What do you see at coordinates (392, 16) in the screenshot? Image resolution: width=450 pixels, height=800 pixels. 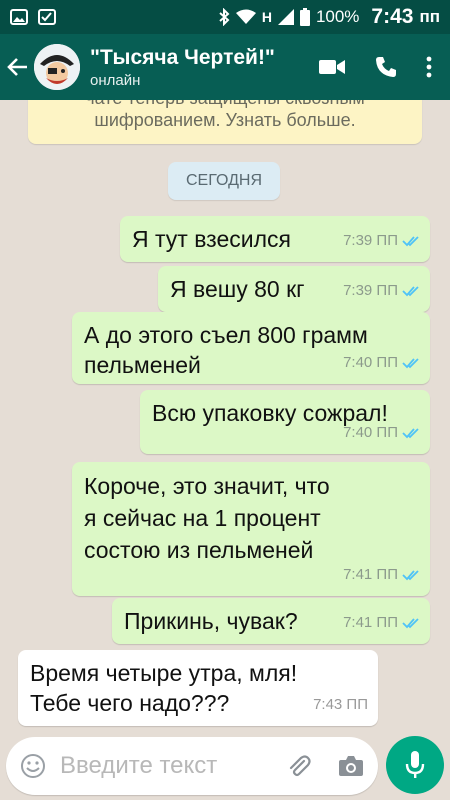 I see `clock: 7:43` at bounding box center [392, 16].